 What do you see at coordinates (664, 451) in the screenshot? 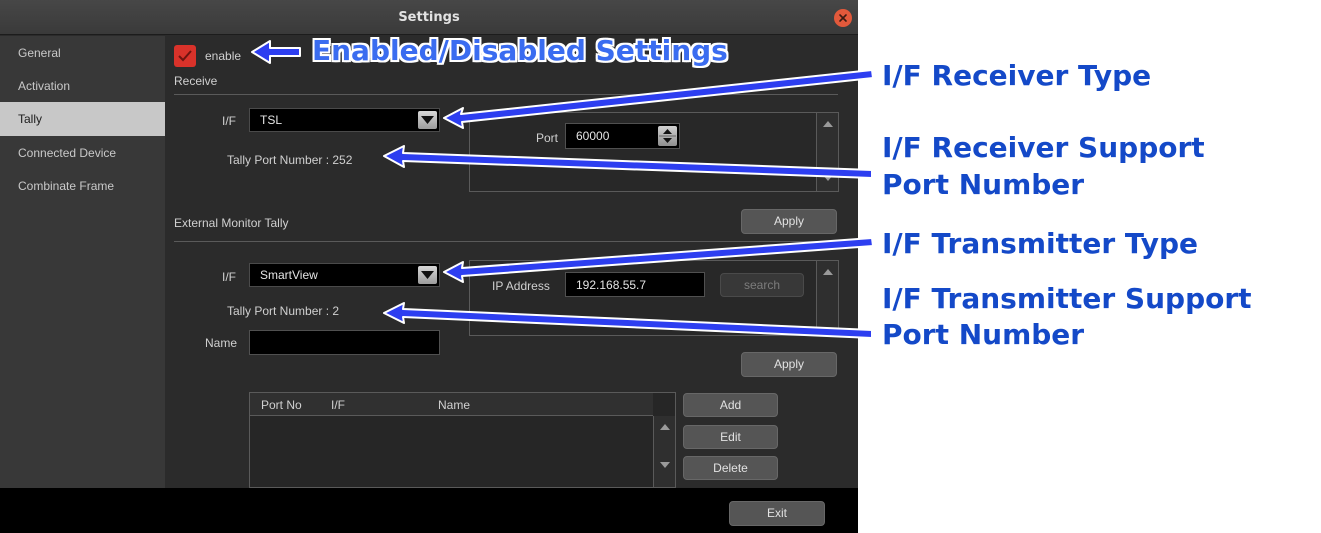
I see `table-scrollbar` at bounding box center [664, 451].